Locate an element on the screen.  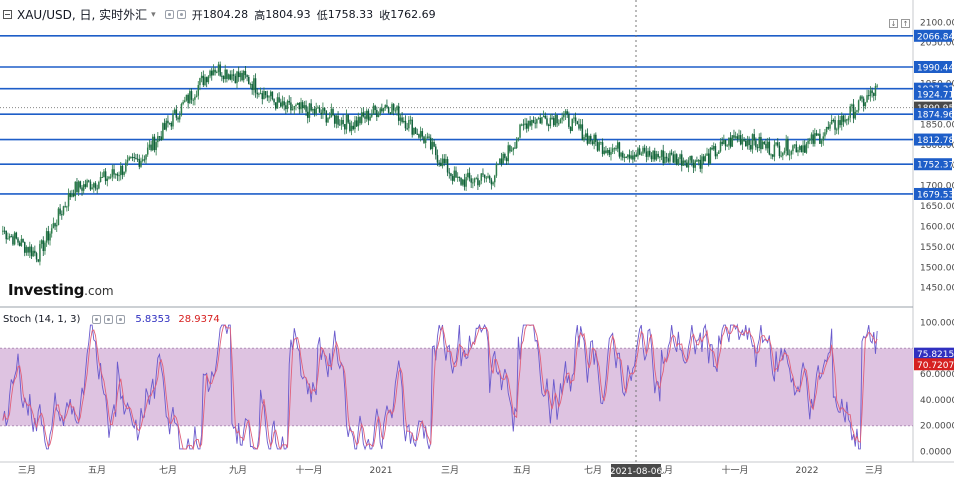
time-tick-label: 三月 is located at coordinates (450, 470).